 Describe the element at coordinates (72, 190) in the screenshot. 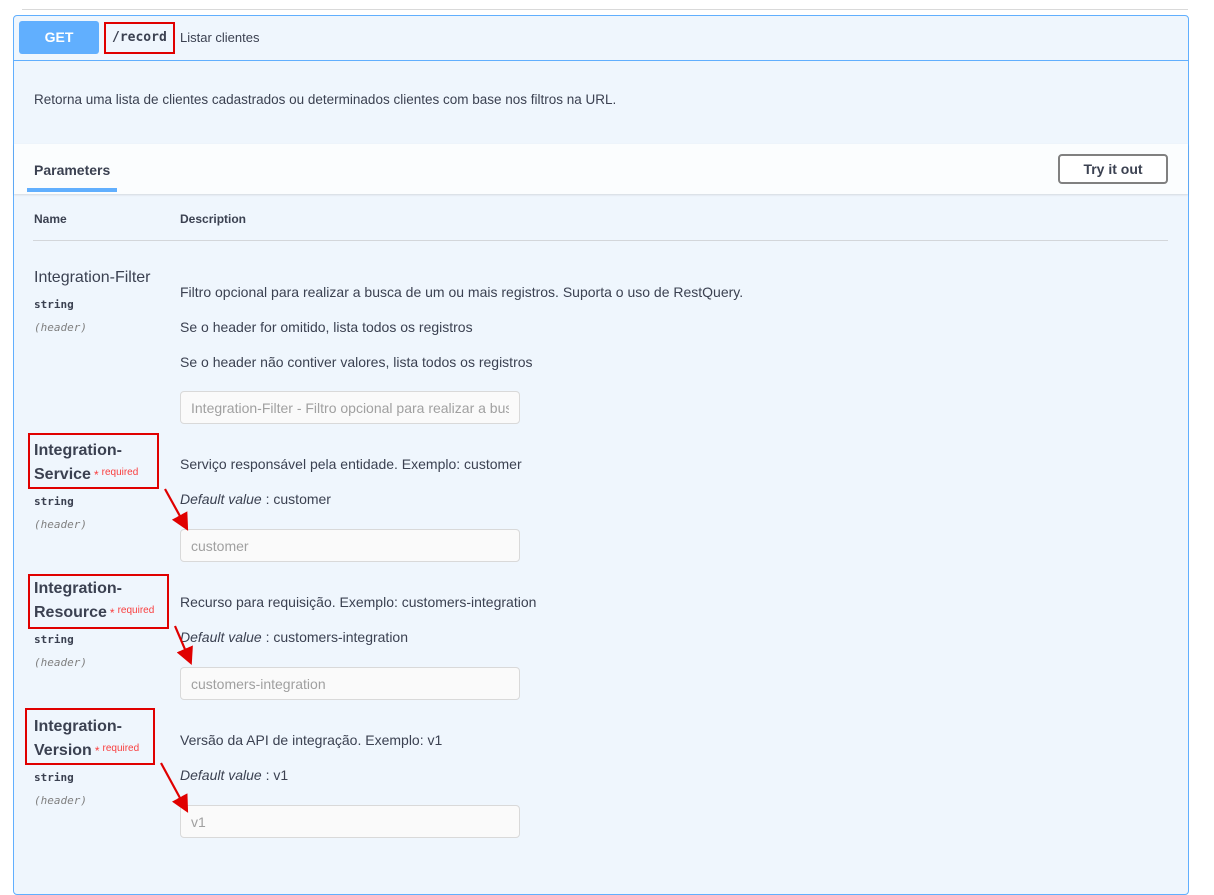

I see `tab-active-indicator` at that location.